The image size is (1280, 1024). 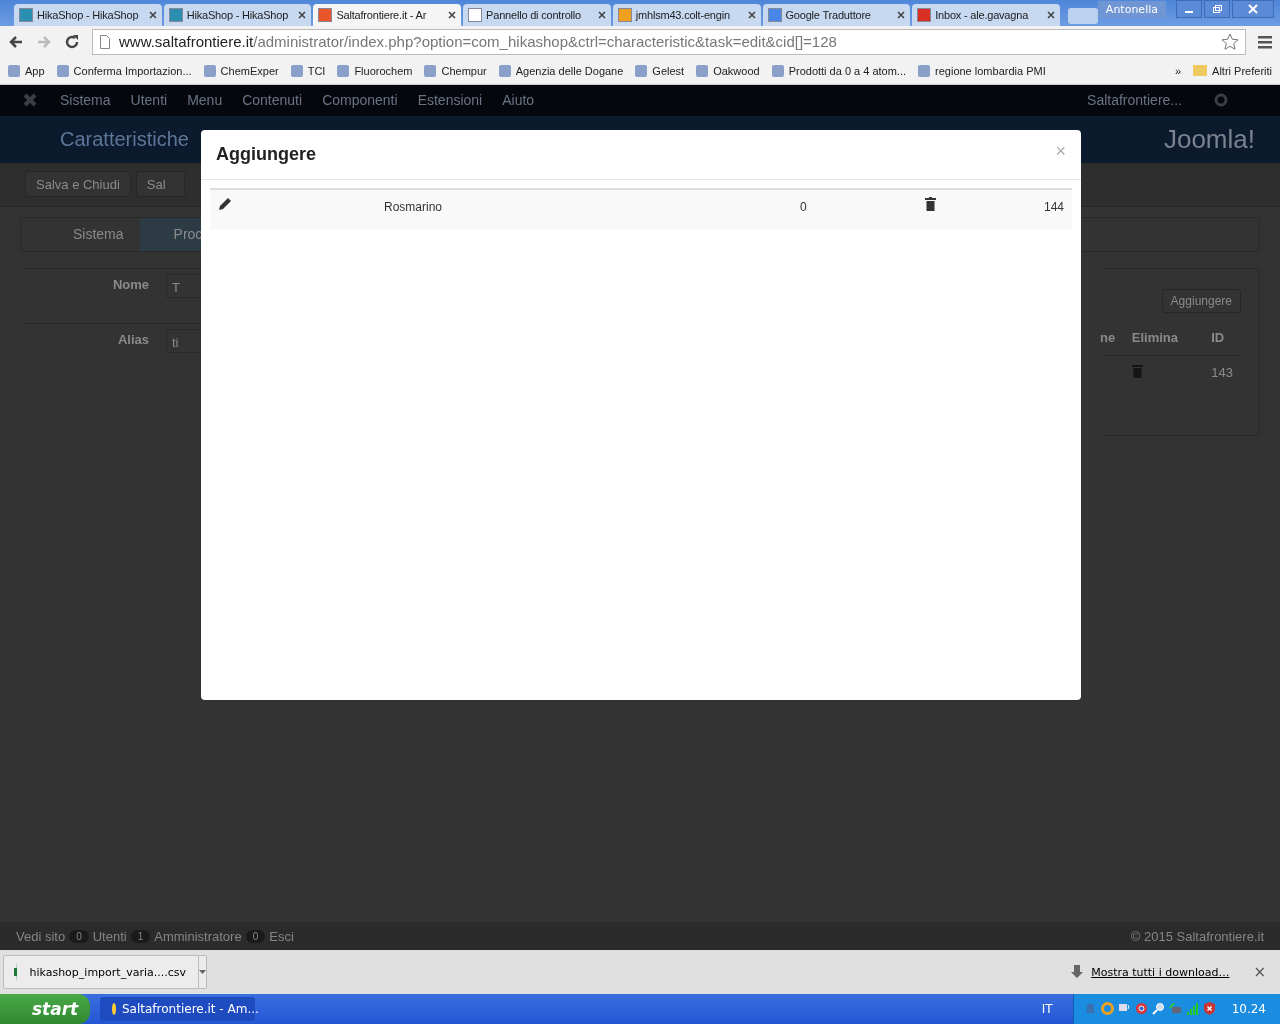 I want to click on browser-tab: Google Traduttore, so click(x=836, y=14).